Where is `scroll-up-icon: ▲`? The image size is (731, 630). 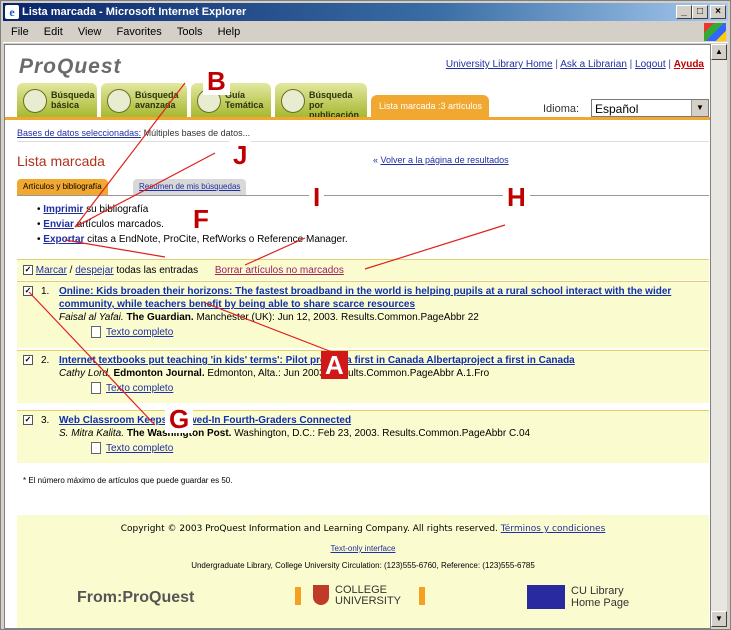
scroll-up-icon: ▲ is located at coordinates (719, 52).